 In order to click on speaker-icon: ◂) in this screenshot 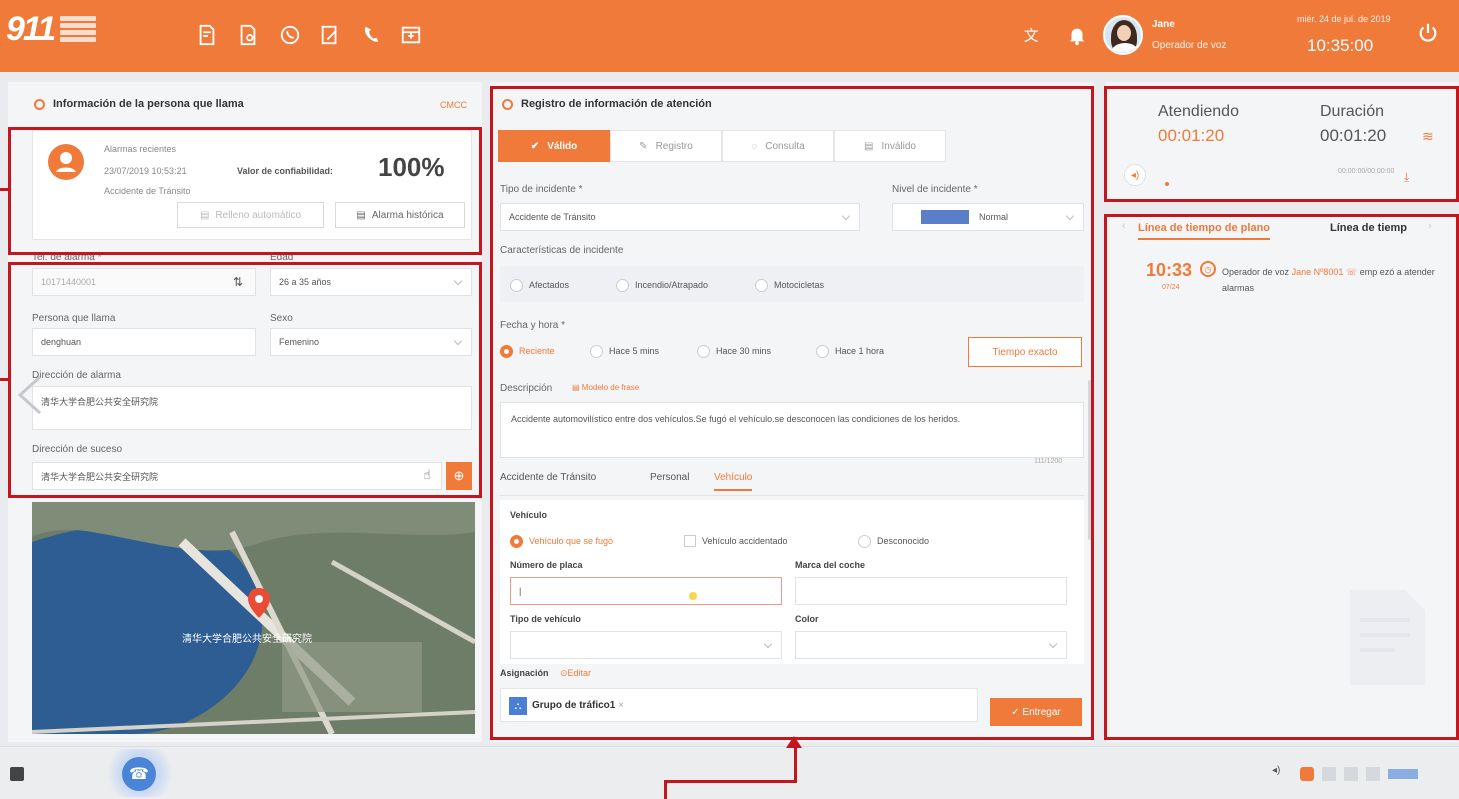, I will do `click(1135, 175)`.